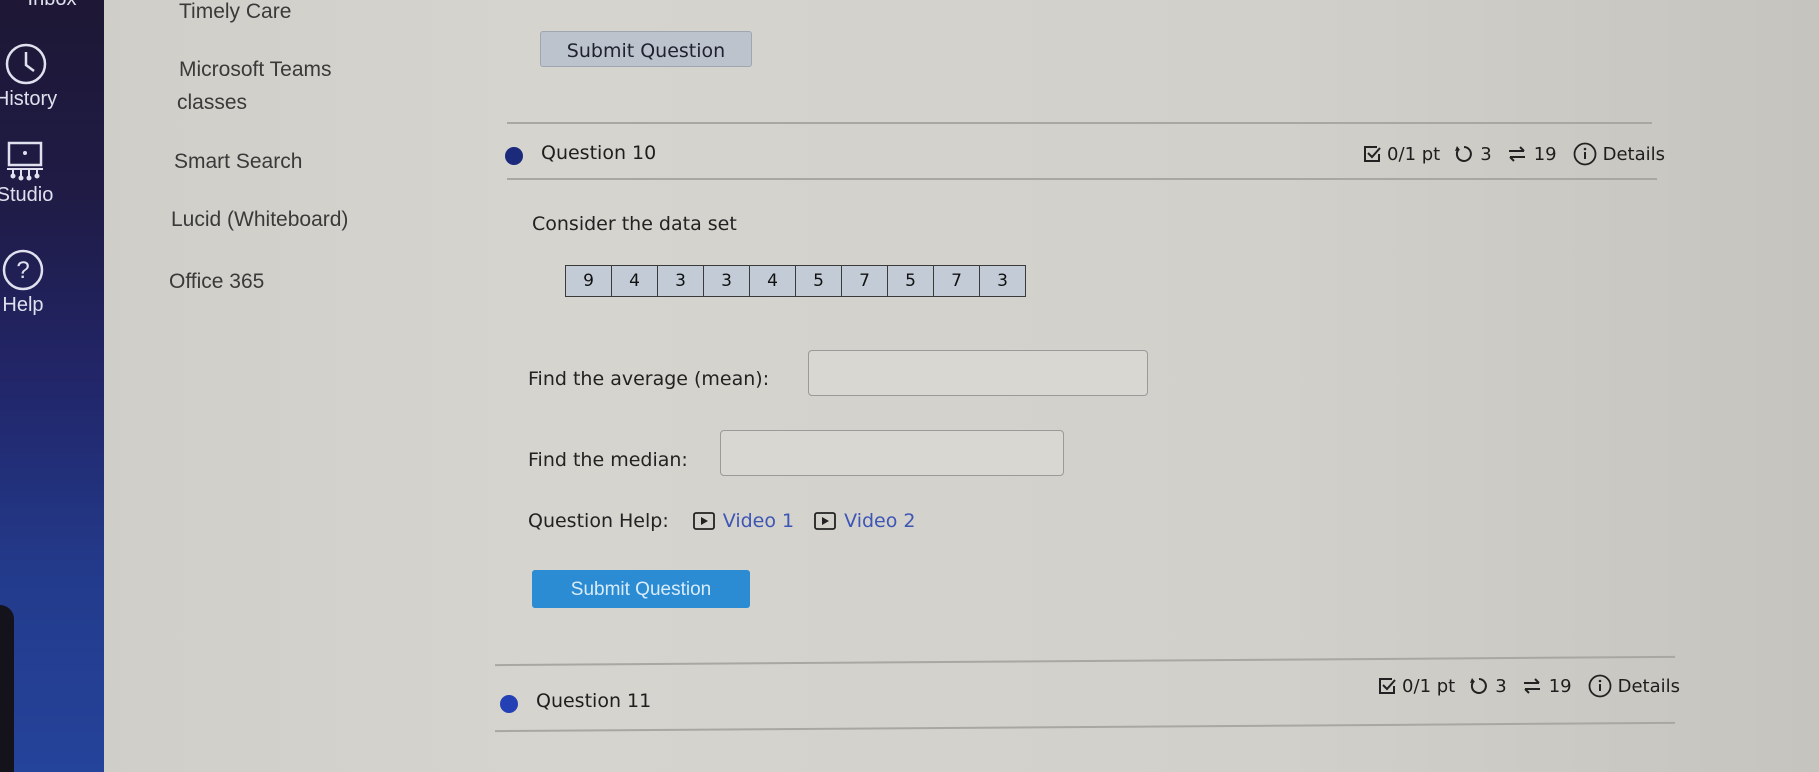  What do you see at coordinates (25, 161) in the screenshot?
I see `studio-icon` at bounding box center [25, 161].